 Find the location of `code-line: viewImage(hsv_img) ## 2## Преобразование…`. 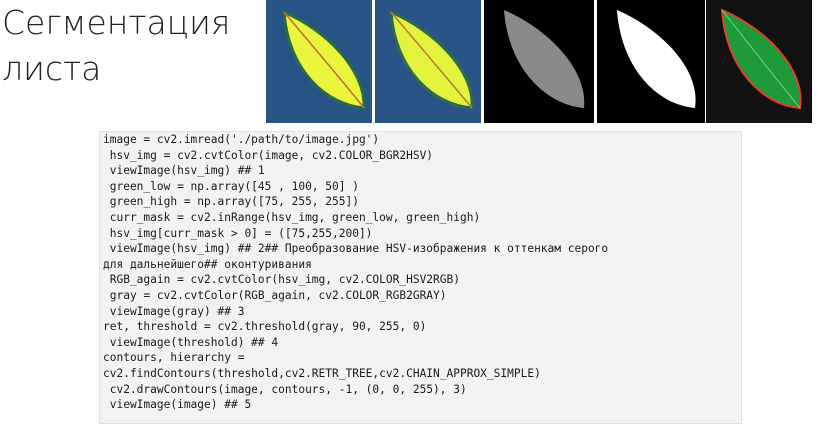

code-line: viewImage(hsv_img) ## 2## Преобразование… is located at coordinates (356, 249).